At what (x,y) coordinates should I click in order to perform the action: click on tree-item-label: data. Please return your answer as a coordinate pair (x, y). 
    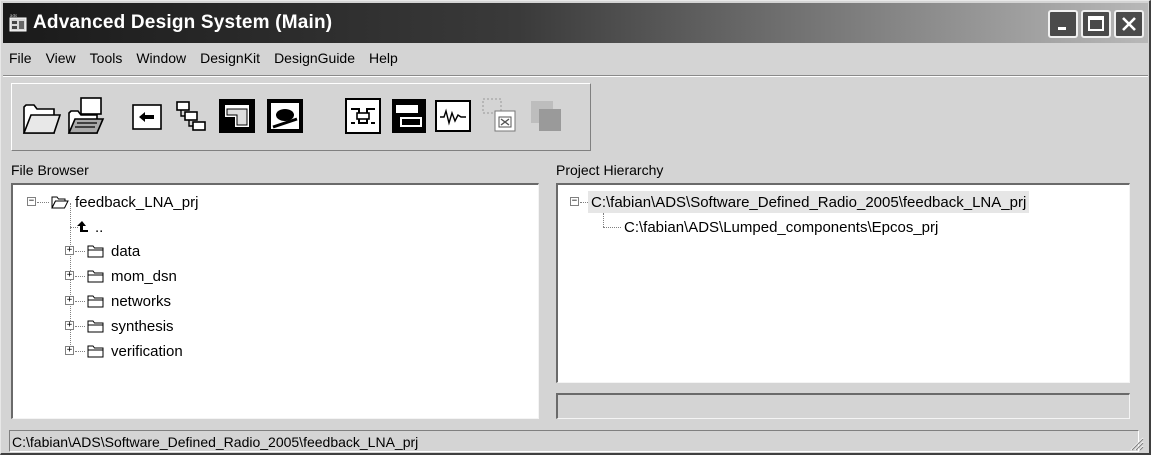
    Looking at the image, I should click on (126, 251).